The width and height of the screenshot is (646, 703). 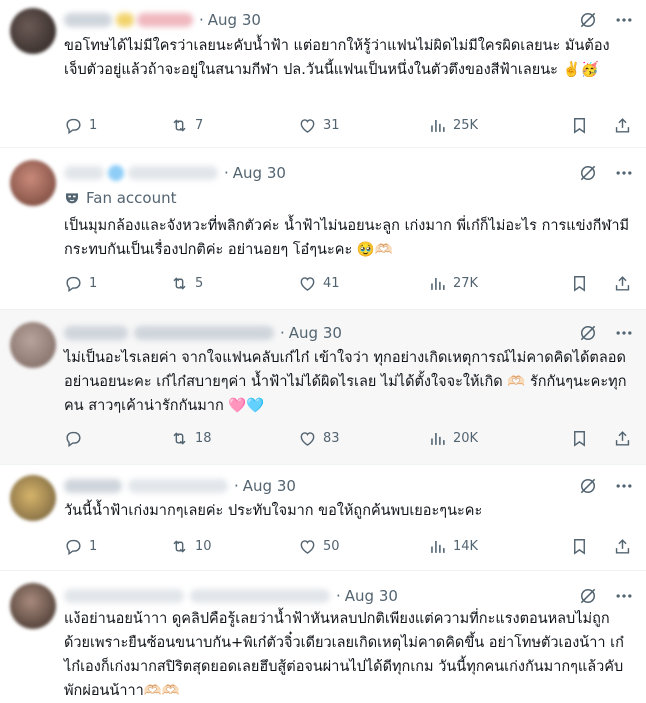 I want to click on reply-button, so click(x=117, y=438).